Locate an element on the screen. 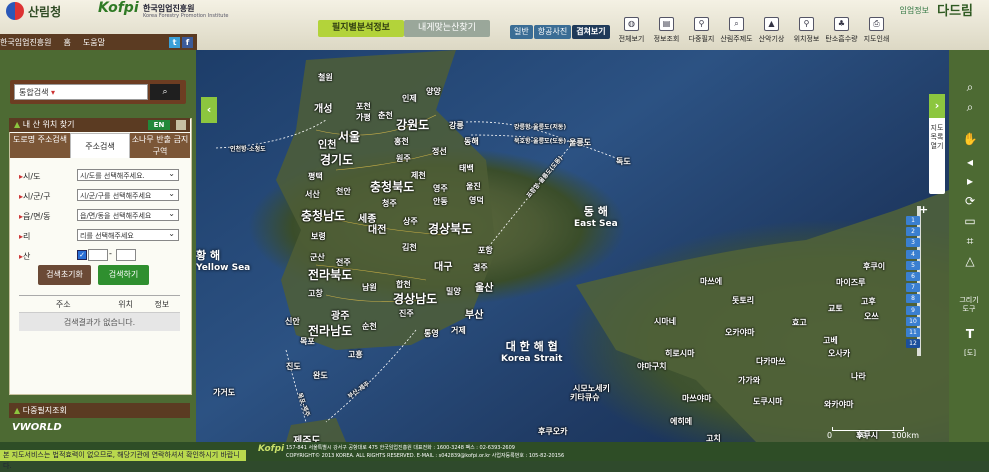 This screenshot has width=989, height=472. map-label: 돗토리 is located at coordinates (743, 300).